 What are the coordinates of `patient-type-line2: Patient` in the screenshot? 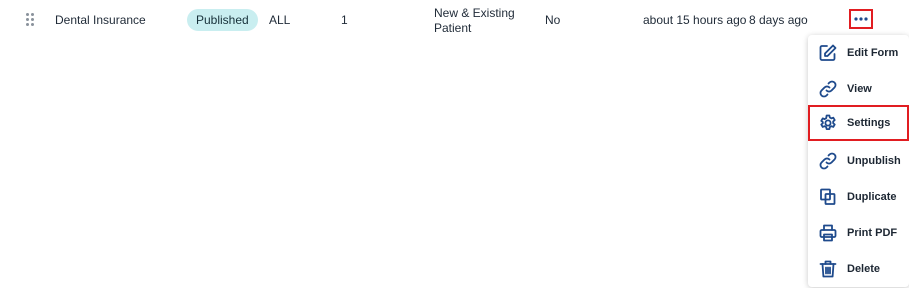 It's located at (453, 28).